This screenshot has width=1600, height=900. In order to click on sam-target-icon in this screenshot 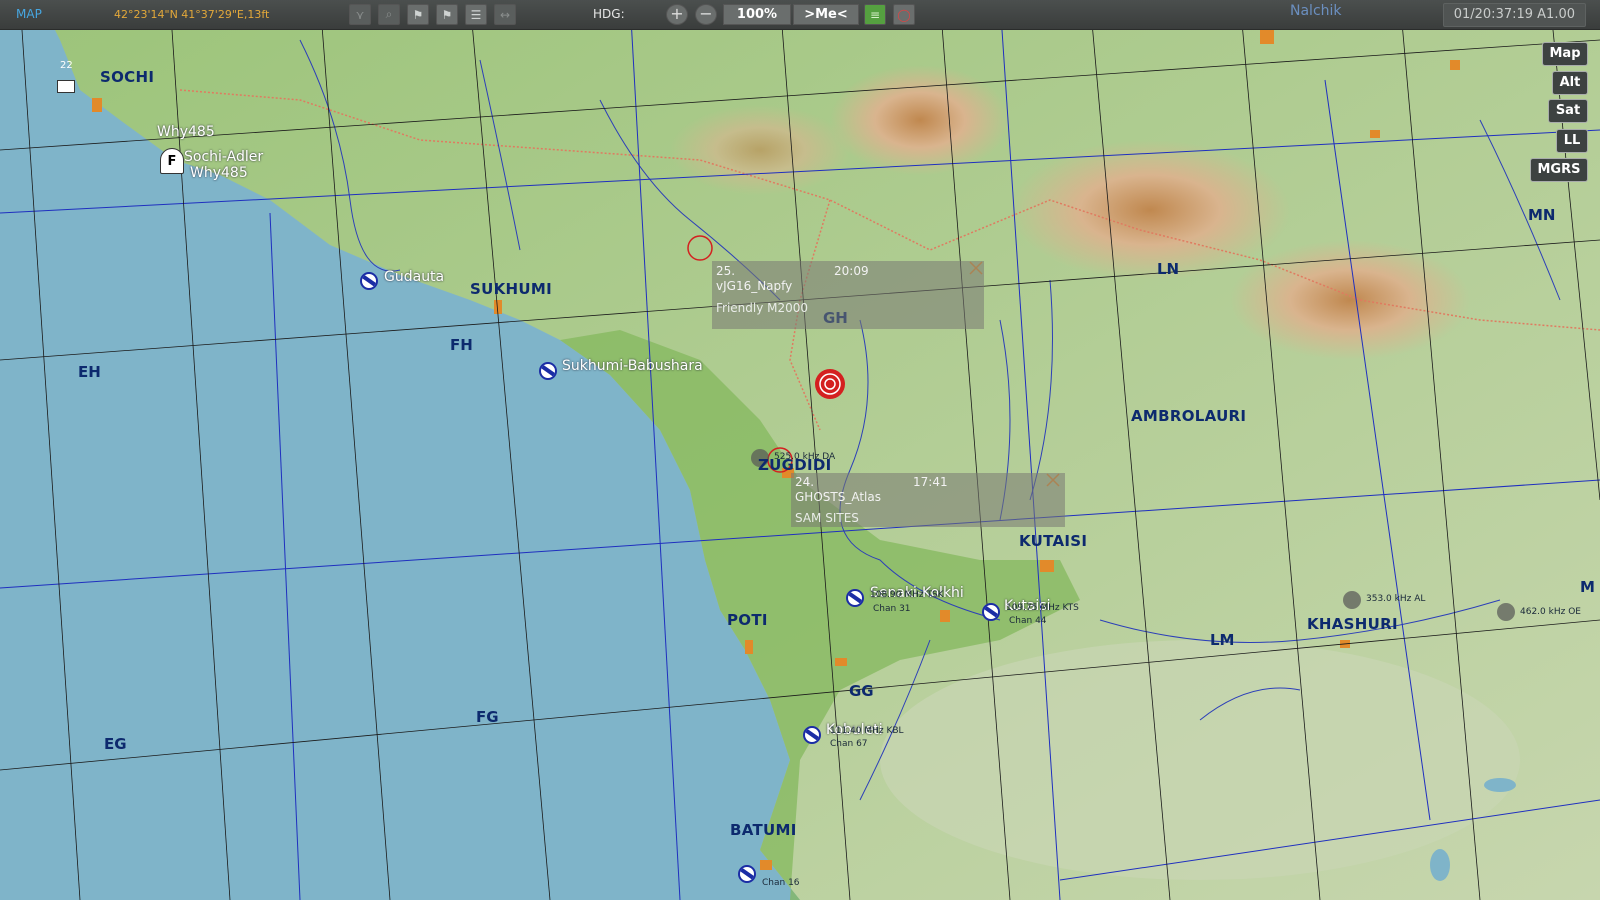, I will do `click(830, 384)`.